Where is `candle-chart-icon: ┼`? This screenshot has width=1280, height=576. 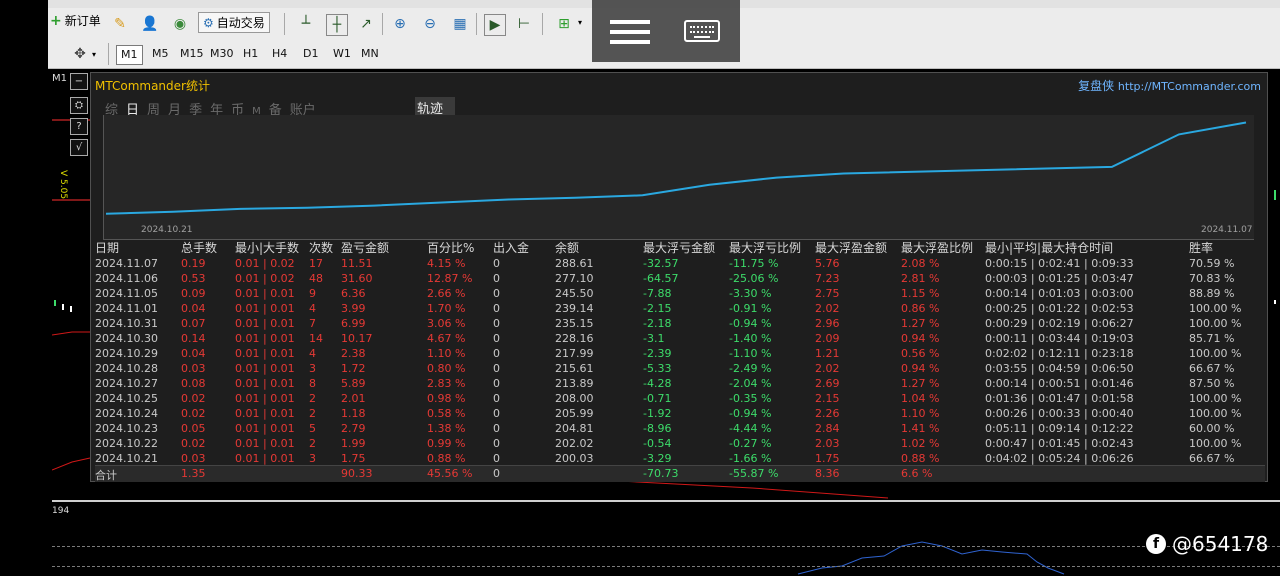
candle-chart-icon: ┼ is located at coordinates (337, 25).